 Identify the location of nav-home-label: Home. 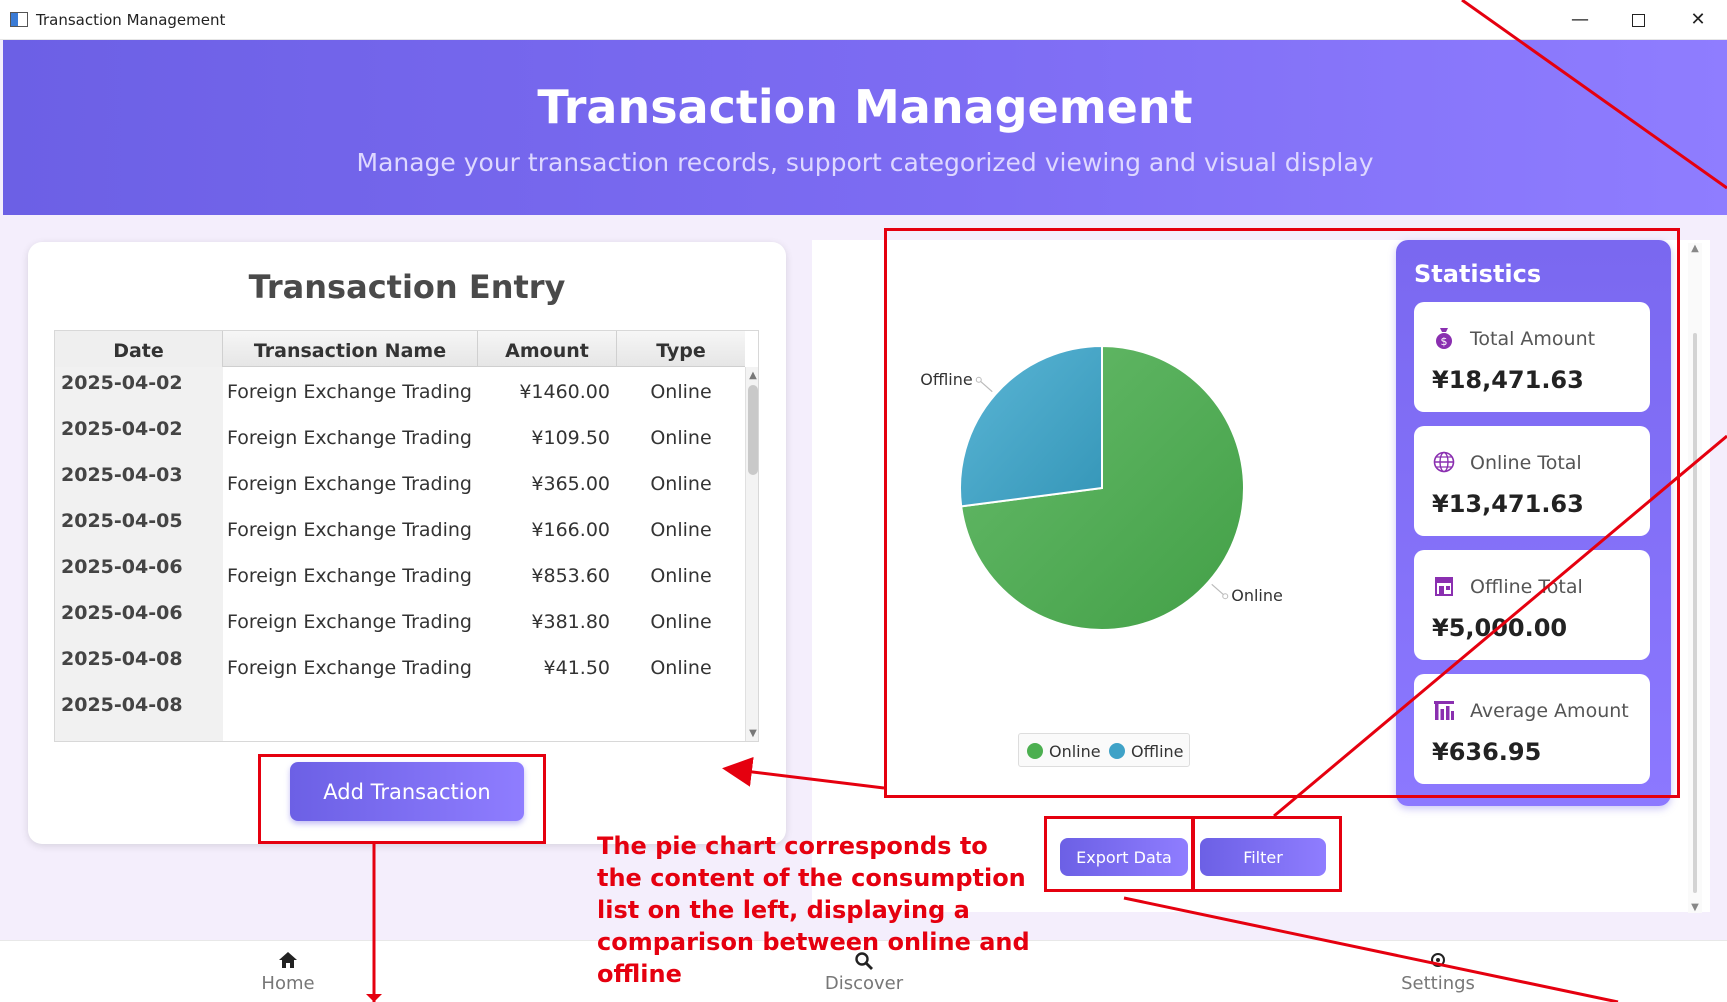
(288, 983).